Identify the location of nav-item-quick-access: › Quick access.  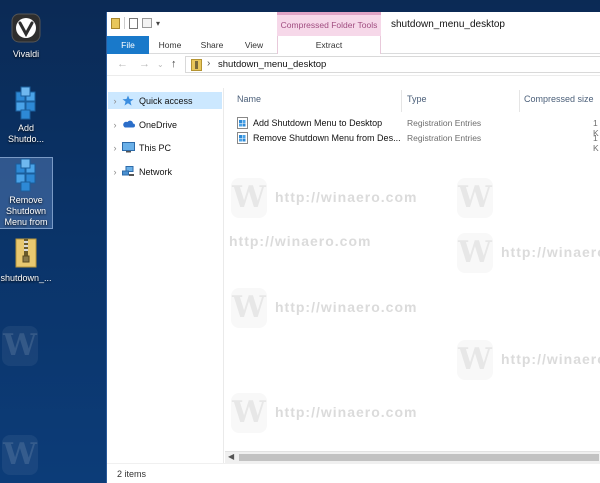
(165, 100).